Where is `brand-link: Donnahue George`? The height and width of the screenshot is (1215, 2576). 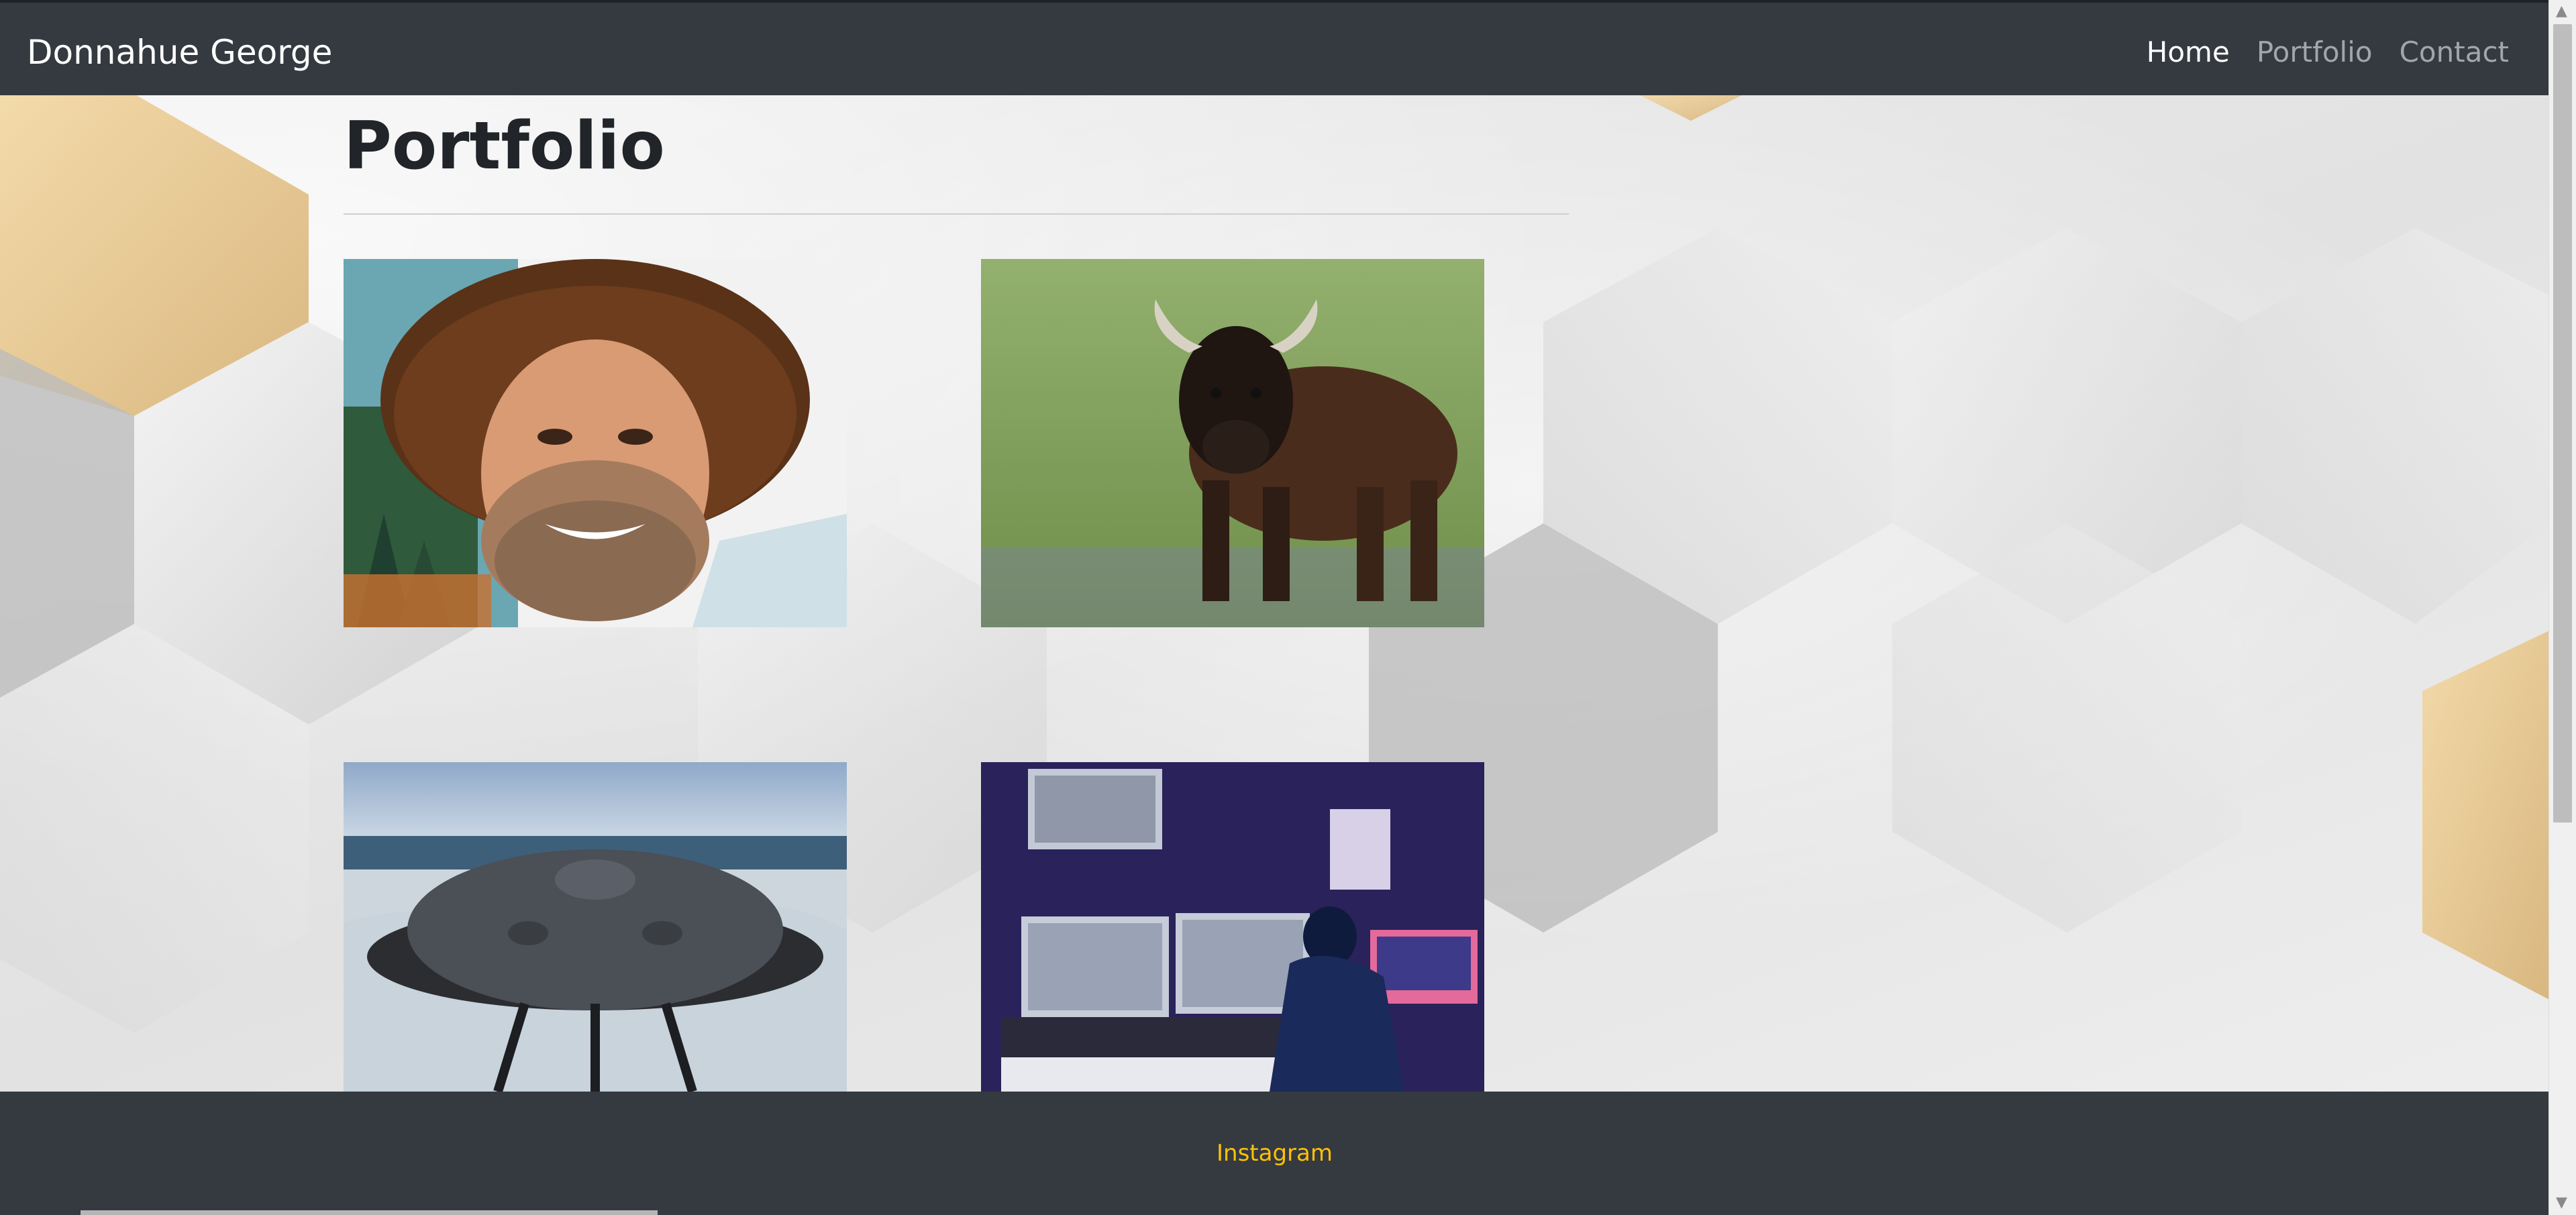
brand-link: Donnahue George is located at coordinates (179, 52).